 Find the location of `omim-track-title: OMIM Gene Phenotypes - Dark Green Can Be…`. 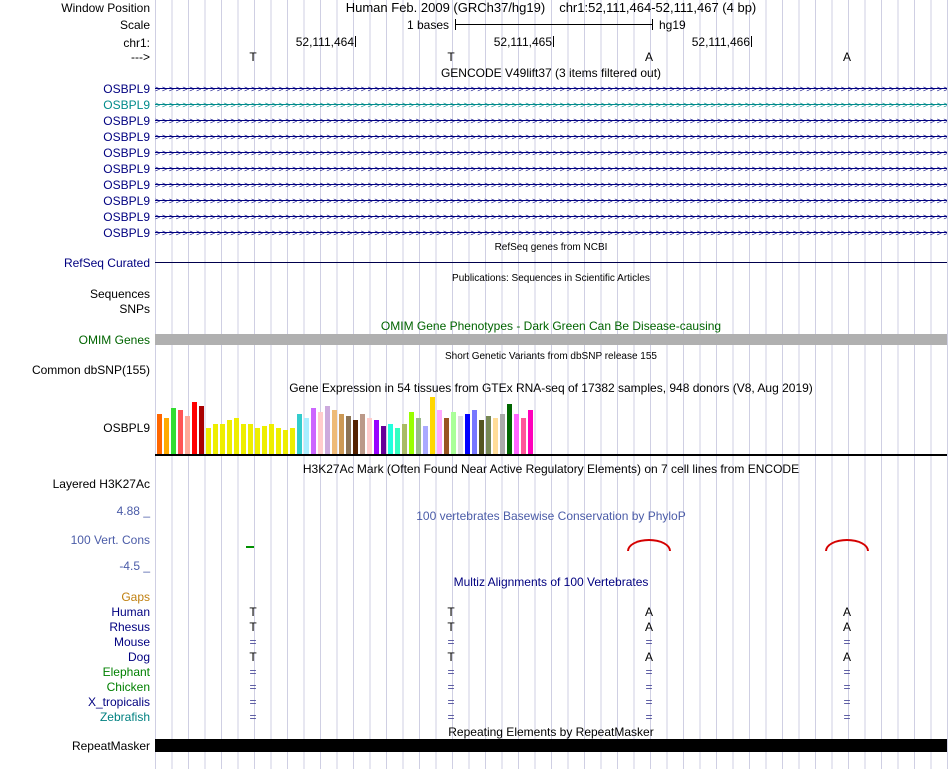

omim-track-title: OMIM Gene Phenotypes - Dark Green Can Be… is located at coordinates (551, 326).